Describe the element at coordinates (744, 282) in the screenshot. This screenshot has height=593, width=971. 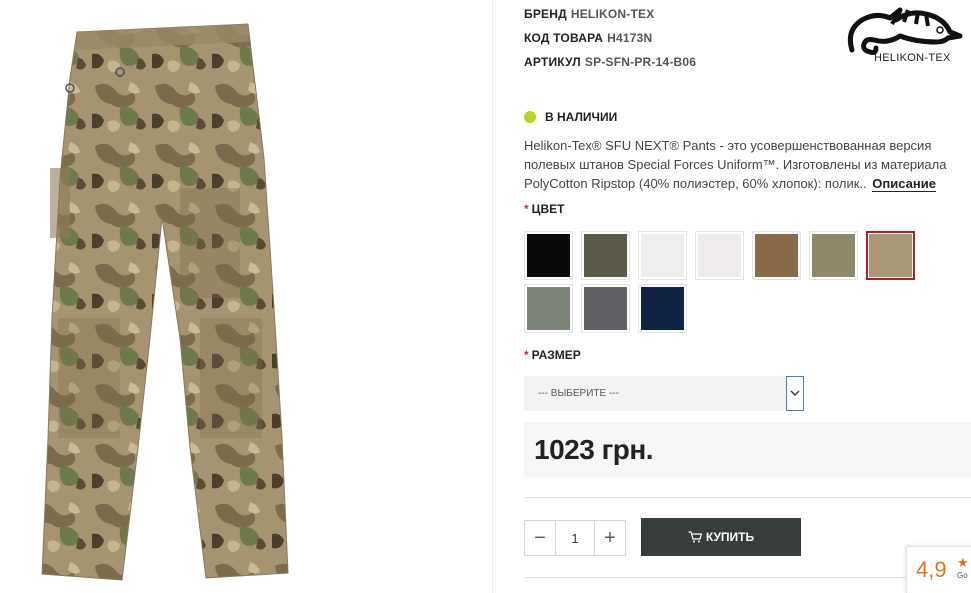
I see `color-swatches` at that location.